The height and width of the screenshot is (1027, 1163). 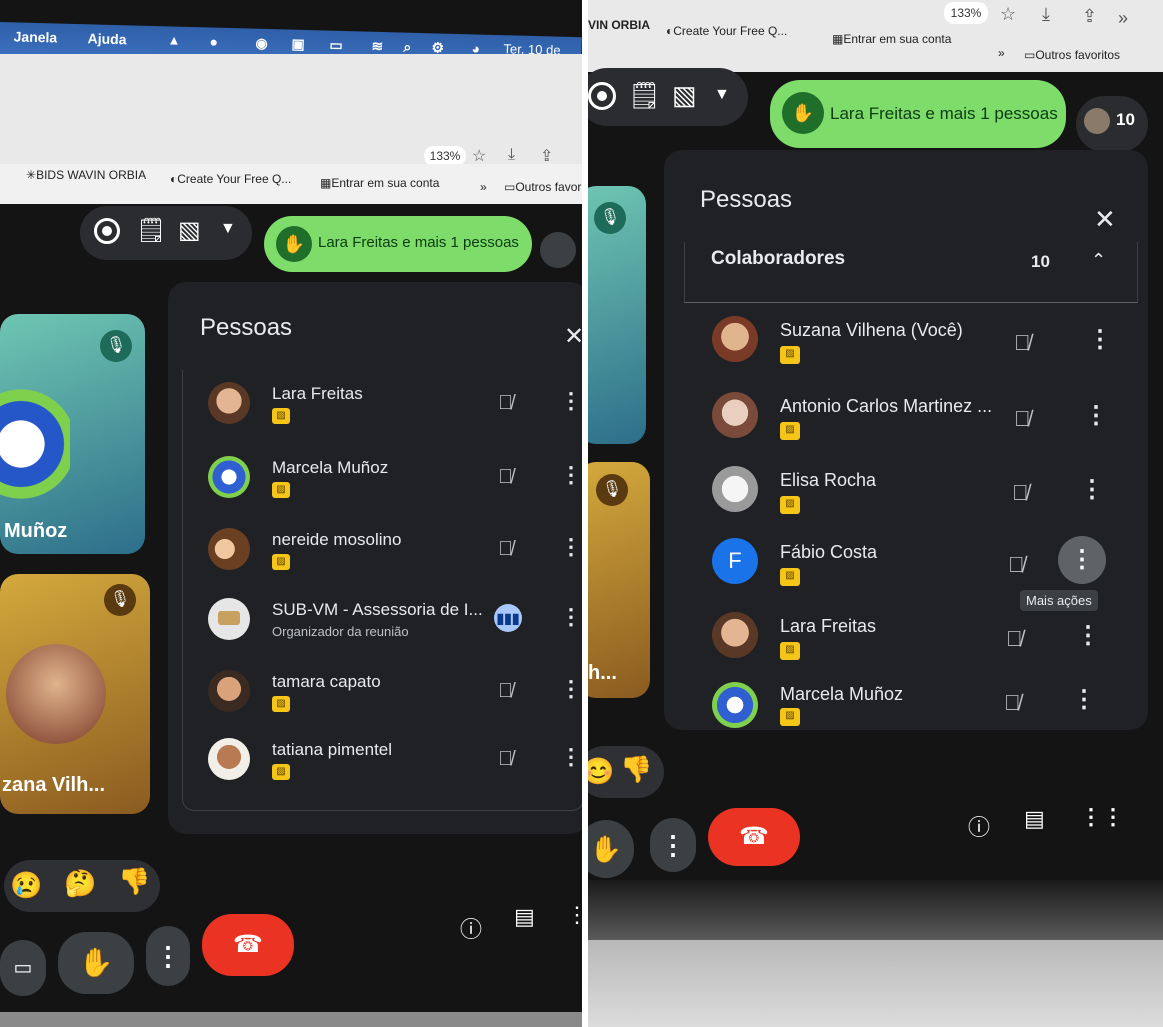 I want to click on tile-marcela: 🎙, so click(x=617, y=315).